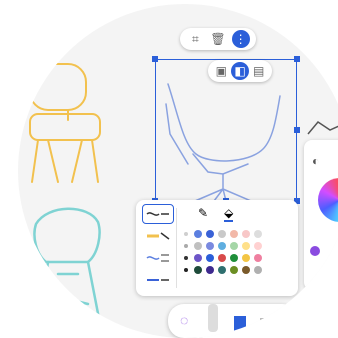 The image size is (338, 338). I want to click on stroke-option-marker, so click(158, 280).